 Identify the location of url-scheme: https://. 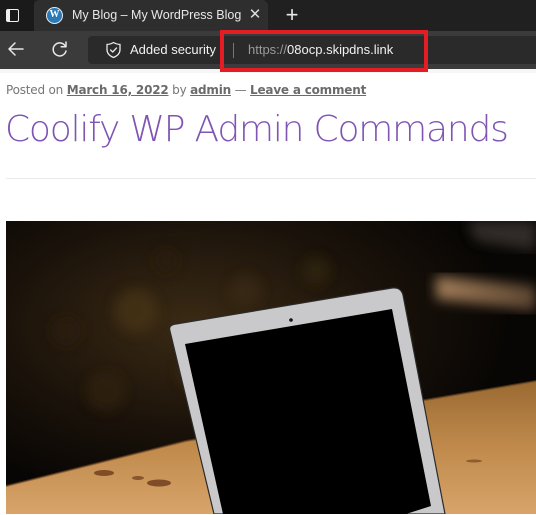
(268, 49).